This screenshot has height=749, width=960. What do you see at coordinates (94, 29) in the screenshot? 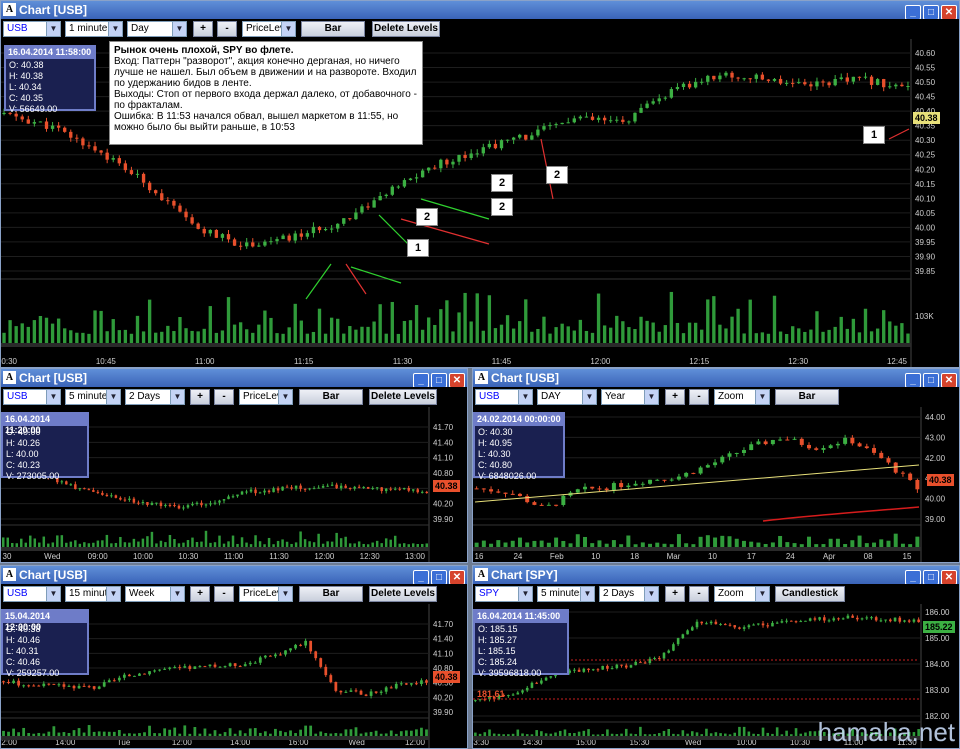
I see `interval-select: 1 minute ▼` at bounding box center [94, 29].